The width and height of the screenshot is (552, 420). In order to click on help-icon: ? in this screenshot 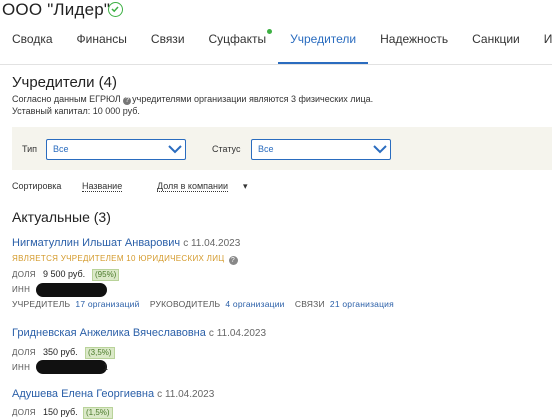, I will do `click(127, 101)`.